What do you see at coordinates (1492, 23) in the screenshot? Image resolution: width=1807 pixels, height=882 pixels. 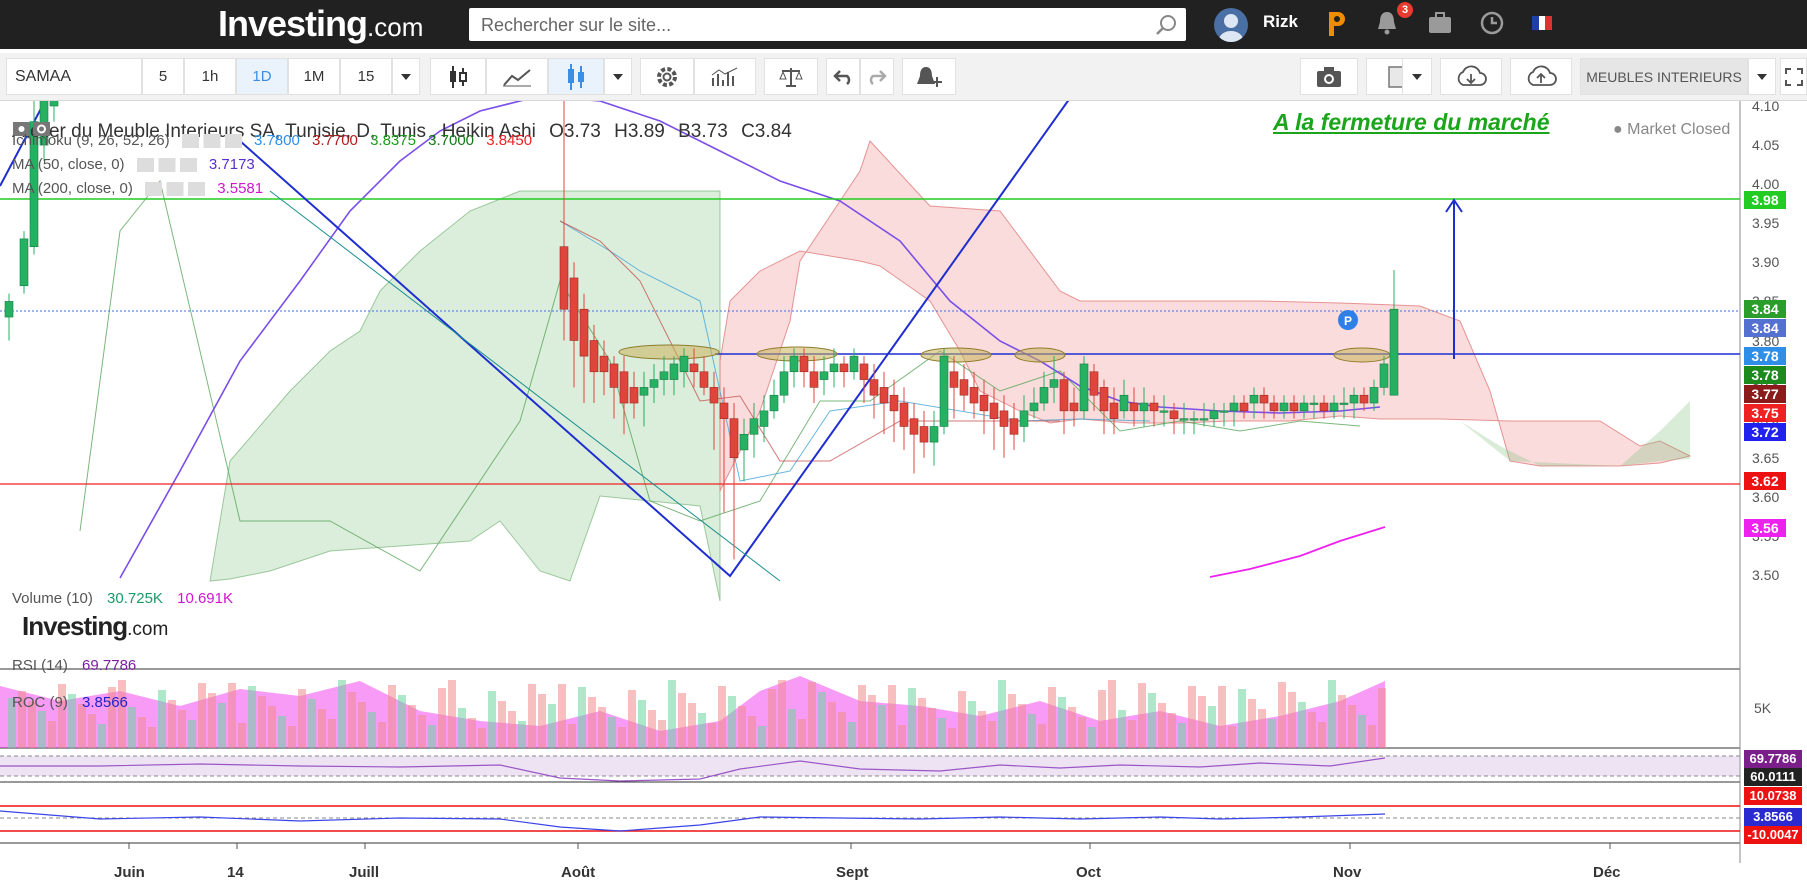 I see `clock-icon` at bounding box center [1492, 23].